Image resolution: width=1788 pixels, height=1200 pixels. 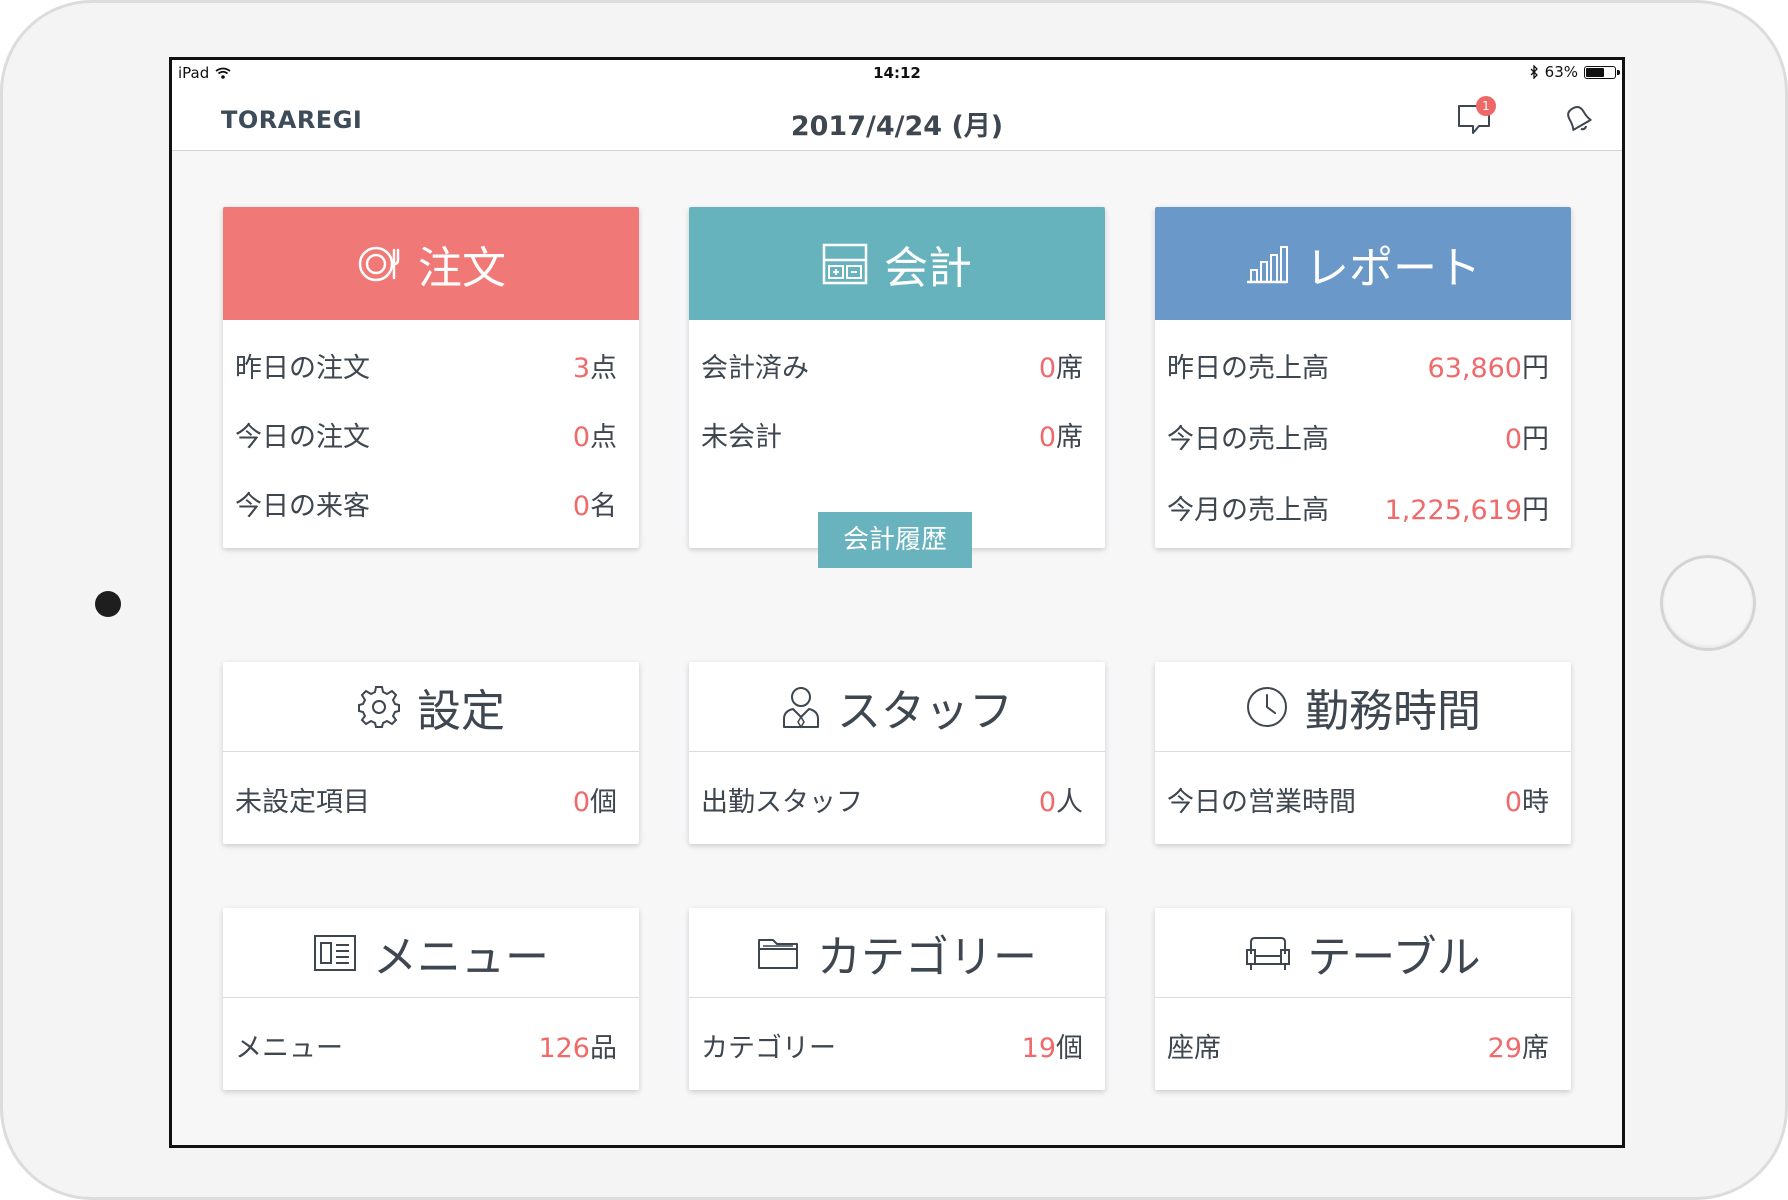 I want to click on order-row-visitors: 今日の来客 0名, so click(x=426, y=503).